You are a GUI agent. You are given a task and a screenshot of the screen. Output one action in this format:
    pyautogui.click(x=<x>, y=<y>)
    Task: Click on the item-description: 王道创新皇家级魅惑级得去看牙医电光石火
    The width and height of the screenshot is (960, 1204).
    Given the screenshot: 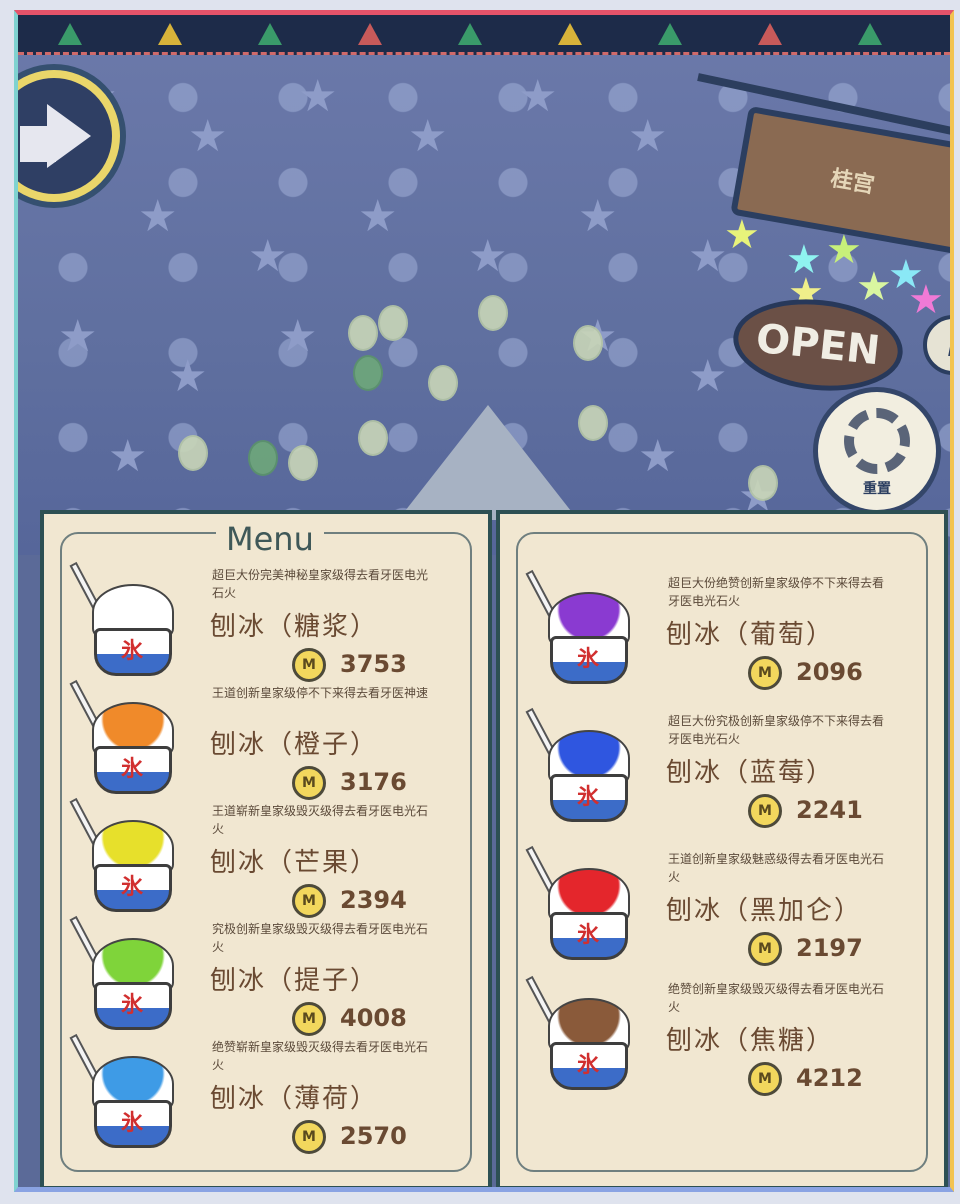 What is the action you would take?
    pyautogui.click(x=776, y=868)
    